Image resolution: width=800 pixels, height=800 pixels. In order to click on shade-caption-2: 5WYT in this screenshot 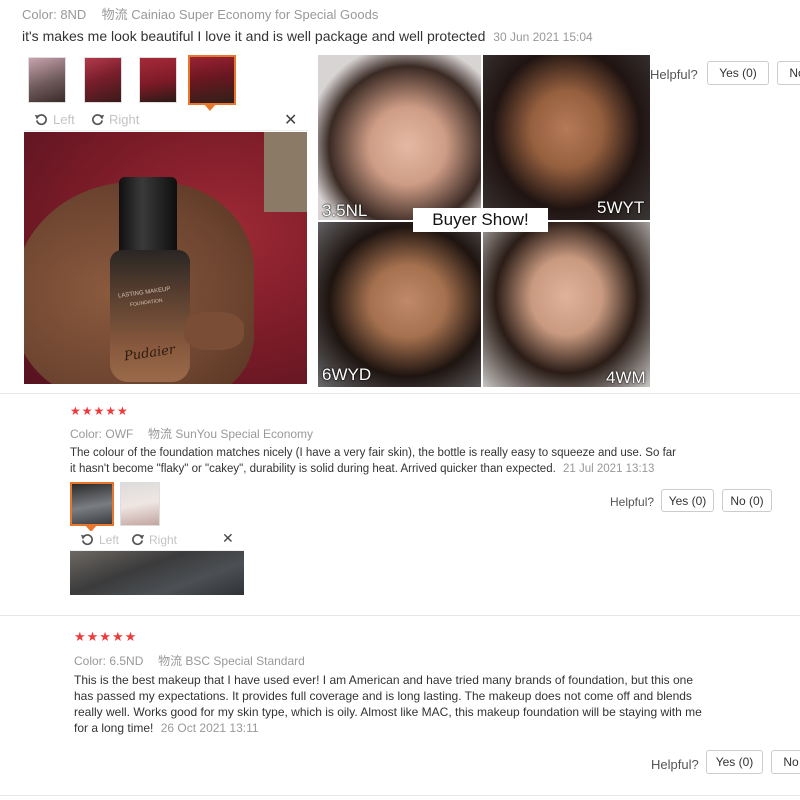, I will do `click(621, 207)`.